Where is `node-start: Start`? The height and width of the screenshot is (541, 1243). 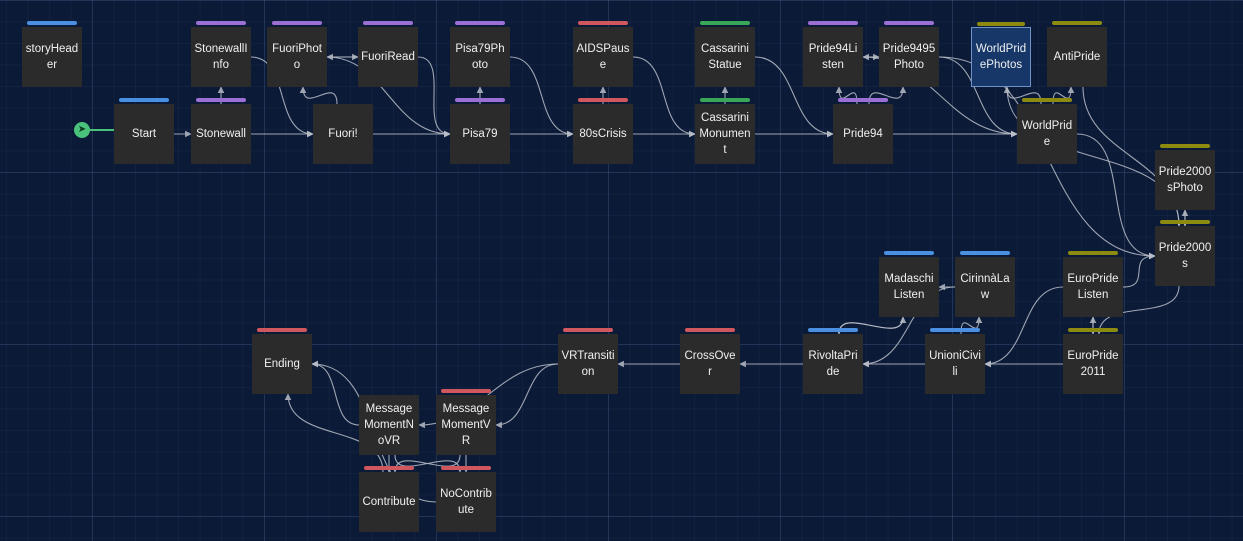 node-start: Start is located at coordinates (144, 131).